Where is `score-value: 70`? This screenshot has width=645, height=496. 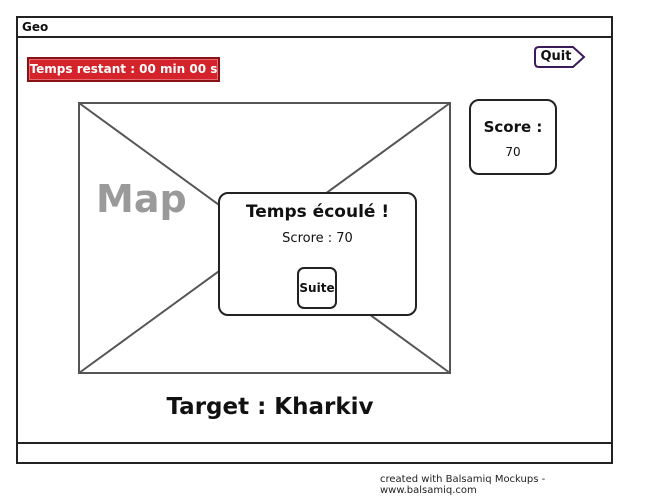 score-value: 70 is located at coordinates (513, 152).